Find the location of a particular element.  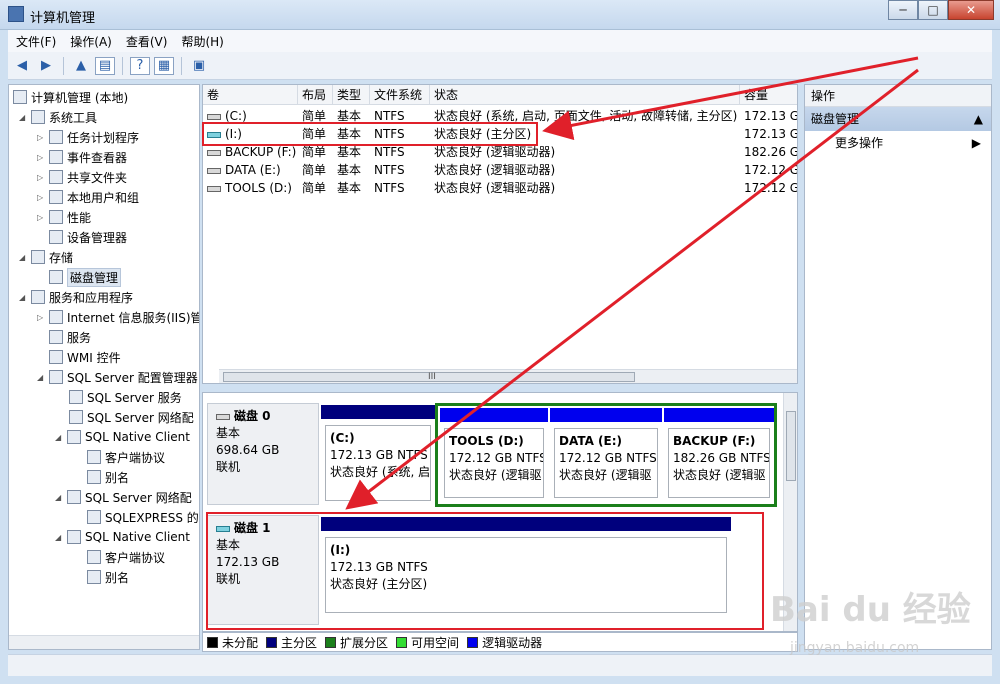

close-button: ✕ is located at coordinates (971, 10).